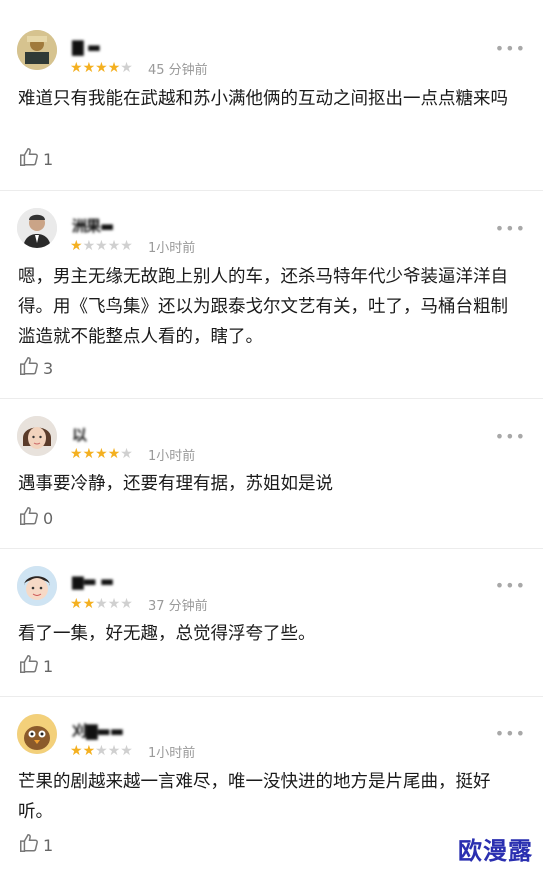 The image size is (543, 874). Describe the element at coordinates (48, 845) in the screenshot. I see `like-count: 1` at that location.